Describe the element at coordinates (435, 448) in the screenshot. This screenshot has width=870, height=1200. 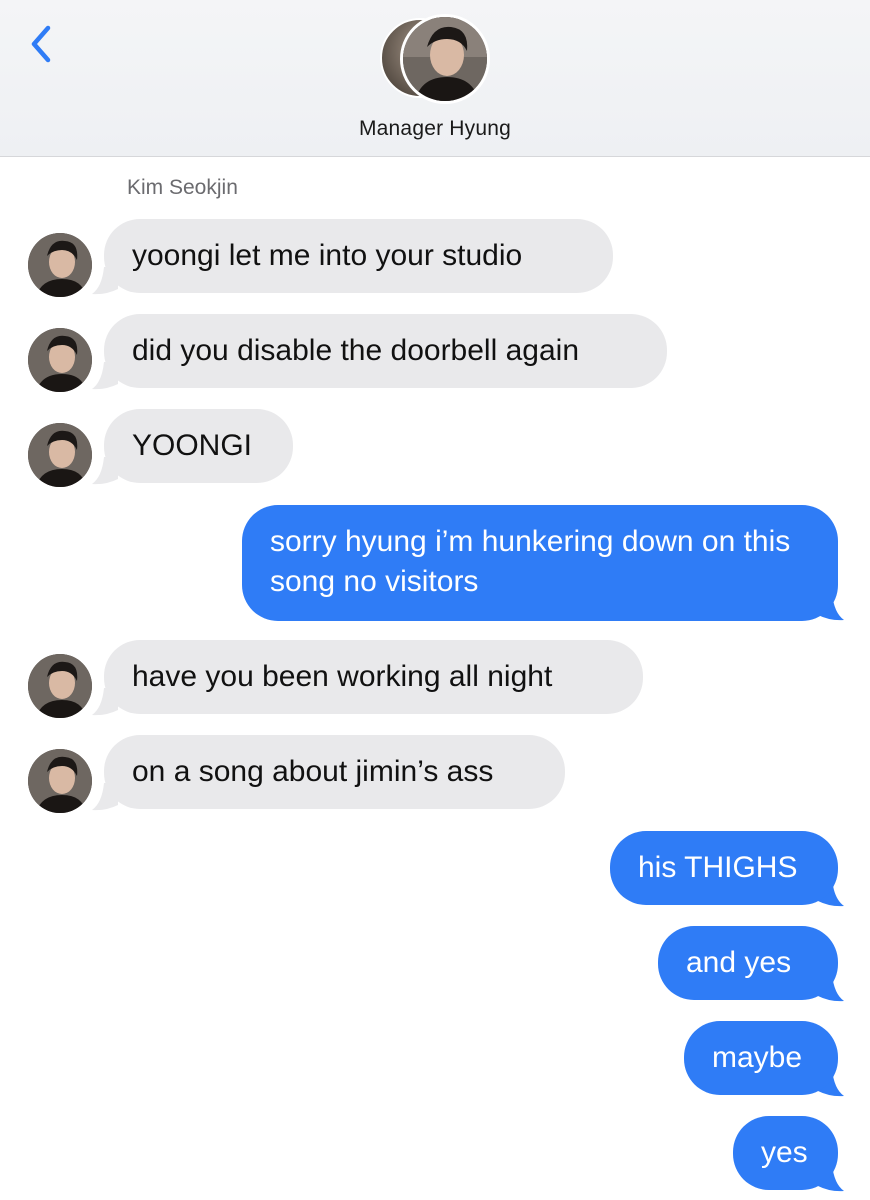
I see `message-row: YOONGI` at that location.